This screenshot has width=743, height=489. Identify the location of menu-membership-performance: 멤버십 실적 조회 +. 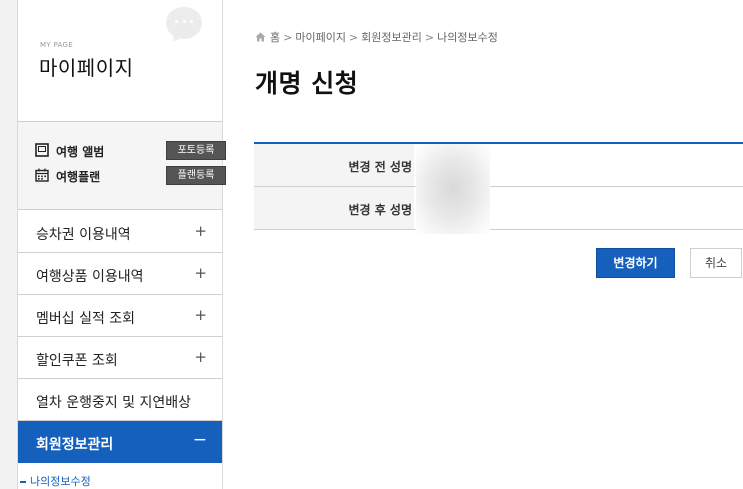
(120, 316).